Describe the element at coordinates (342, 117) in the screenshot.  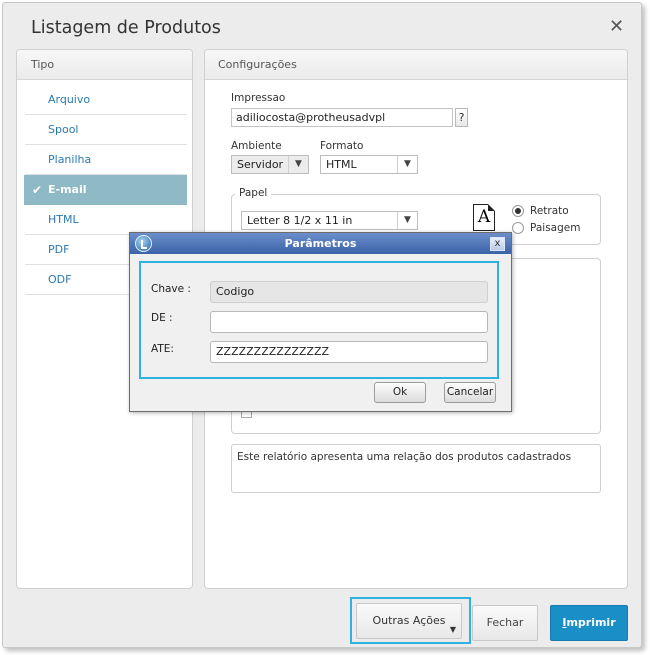
I see `impressao-input: adiliocosta@protheusadvpl` at that location.